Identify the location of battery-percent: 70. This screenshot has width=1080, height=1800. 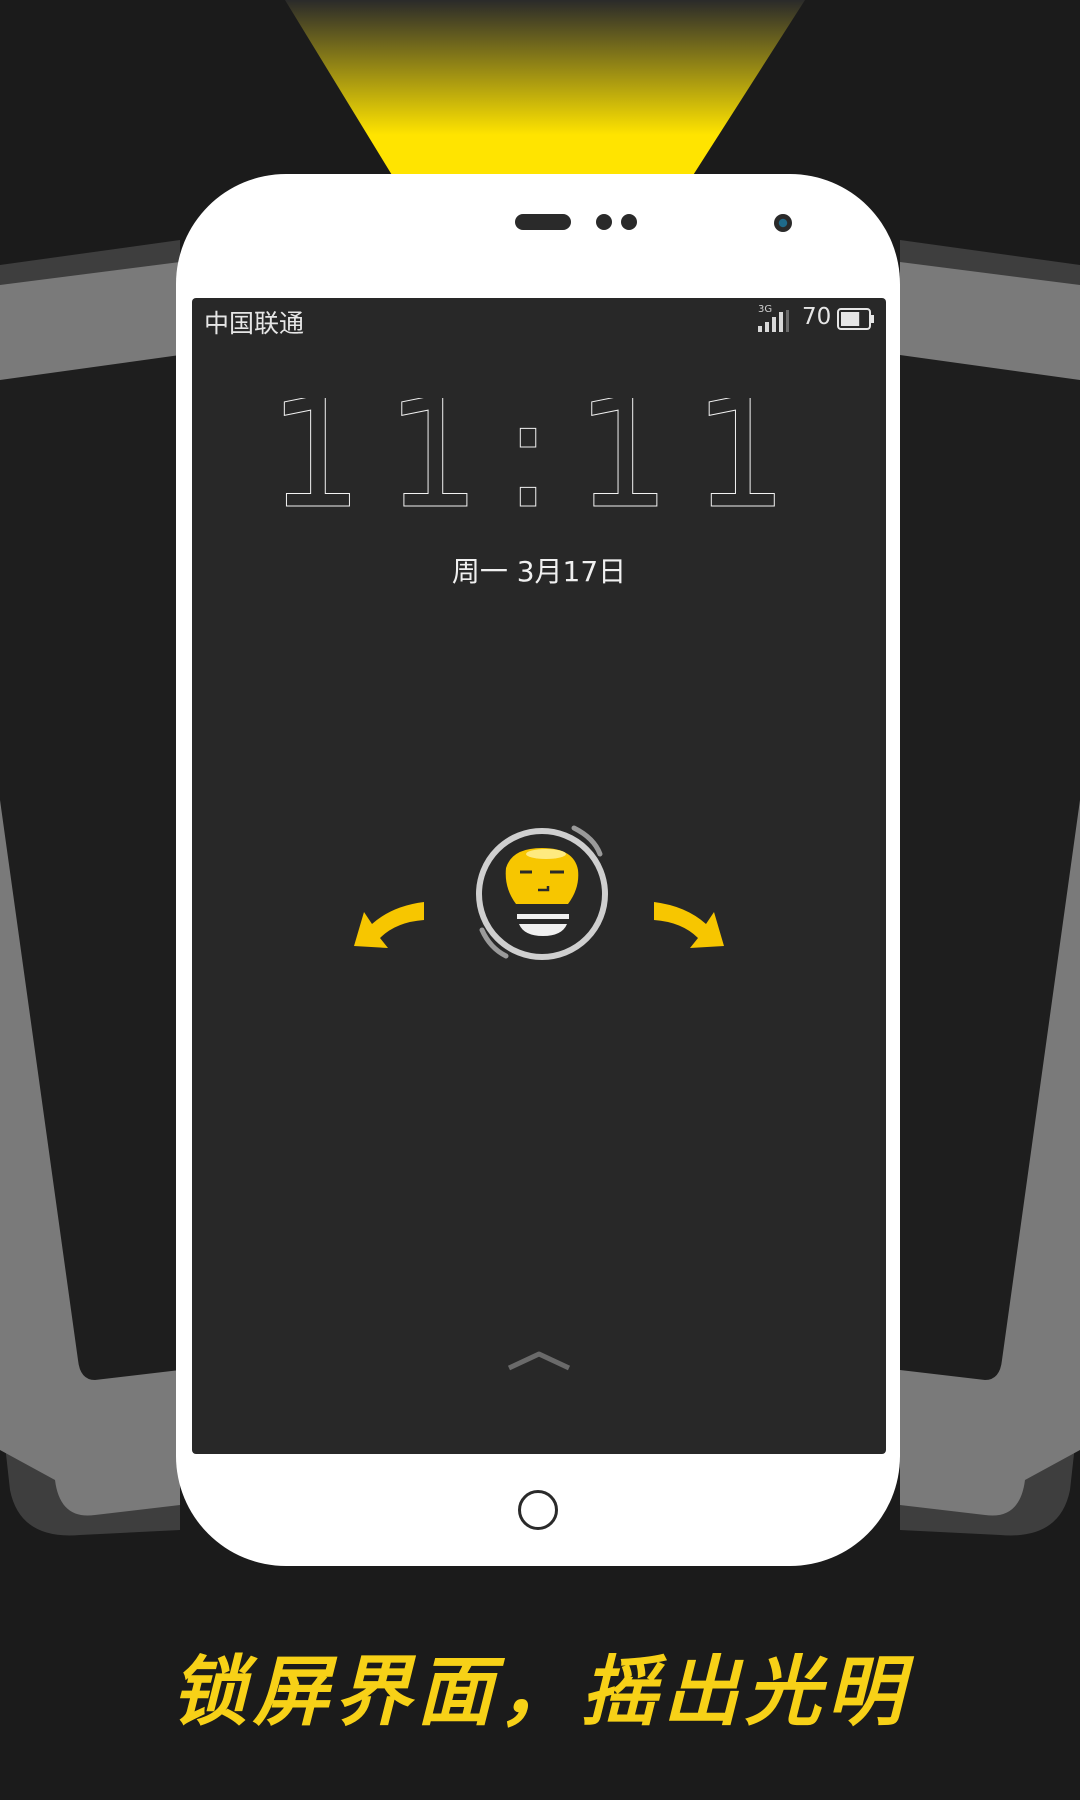
(817, 317).